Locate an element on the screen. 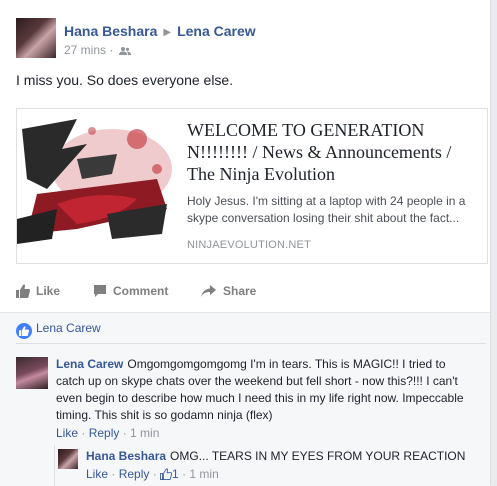 This screenshot has width=497, height=486. likes-summary: Lena Carew is located at coordinates (58, 330).